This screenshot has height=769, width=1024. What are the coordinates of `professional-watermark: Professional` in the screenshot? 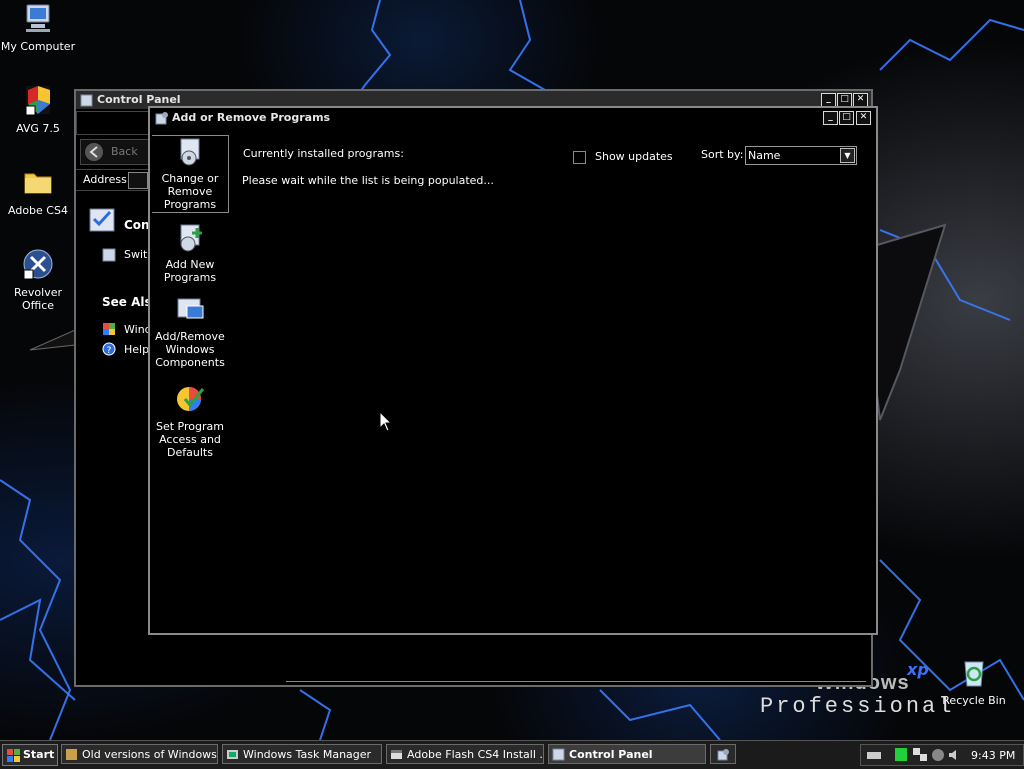 It's located at (857, 706).